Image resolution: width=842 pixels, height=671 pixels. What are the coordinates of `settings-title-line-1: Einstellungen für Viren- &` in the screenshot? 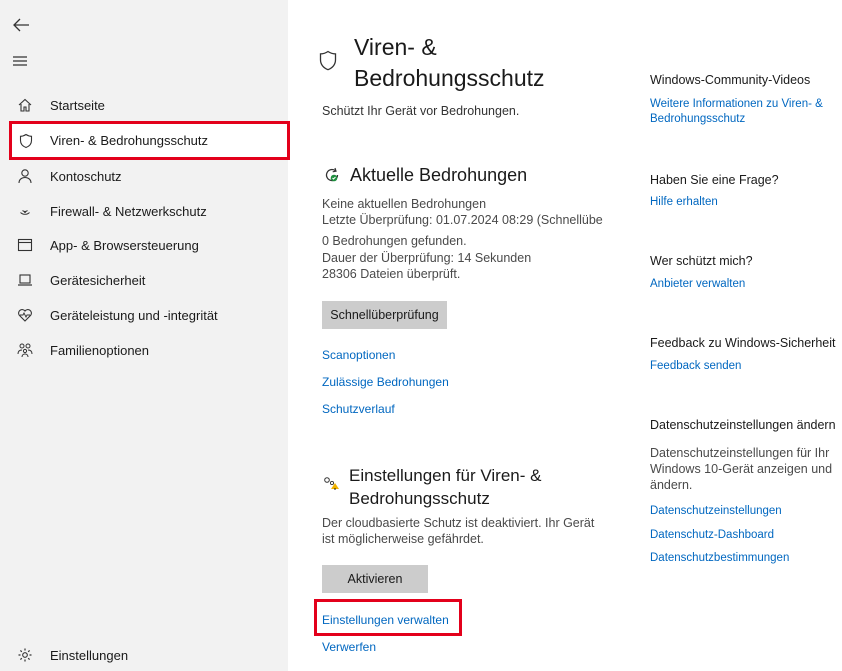 It's located at (445, 475).